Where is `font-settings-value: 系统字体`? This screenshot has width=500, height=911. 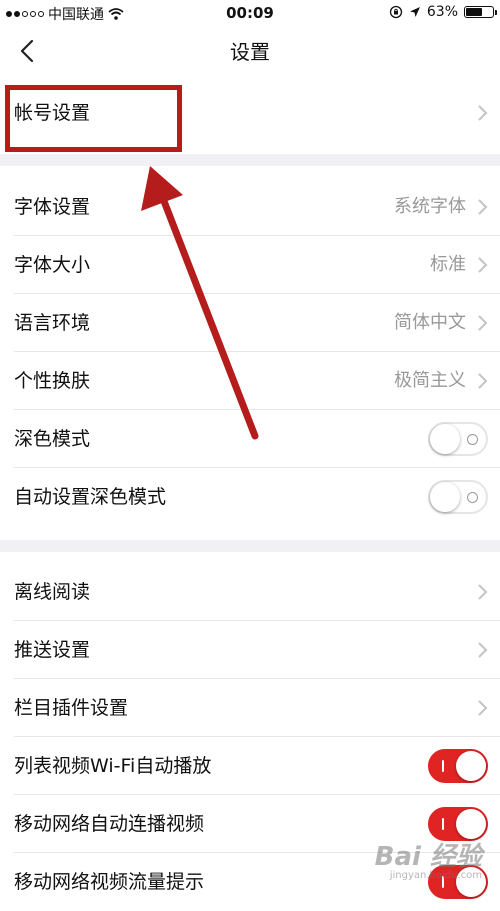
font-settings-value: 系统字体 is located at coordinates (430, 206).